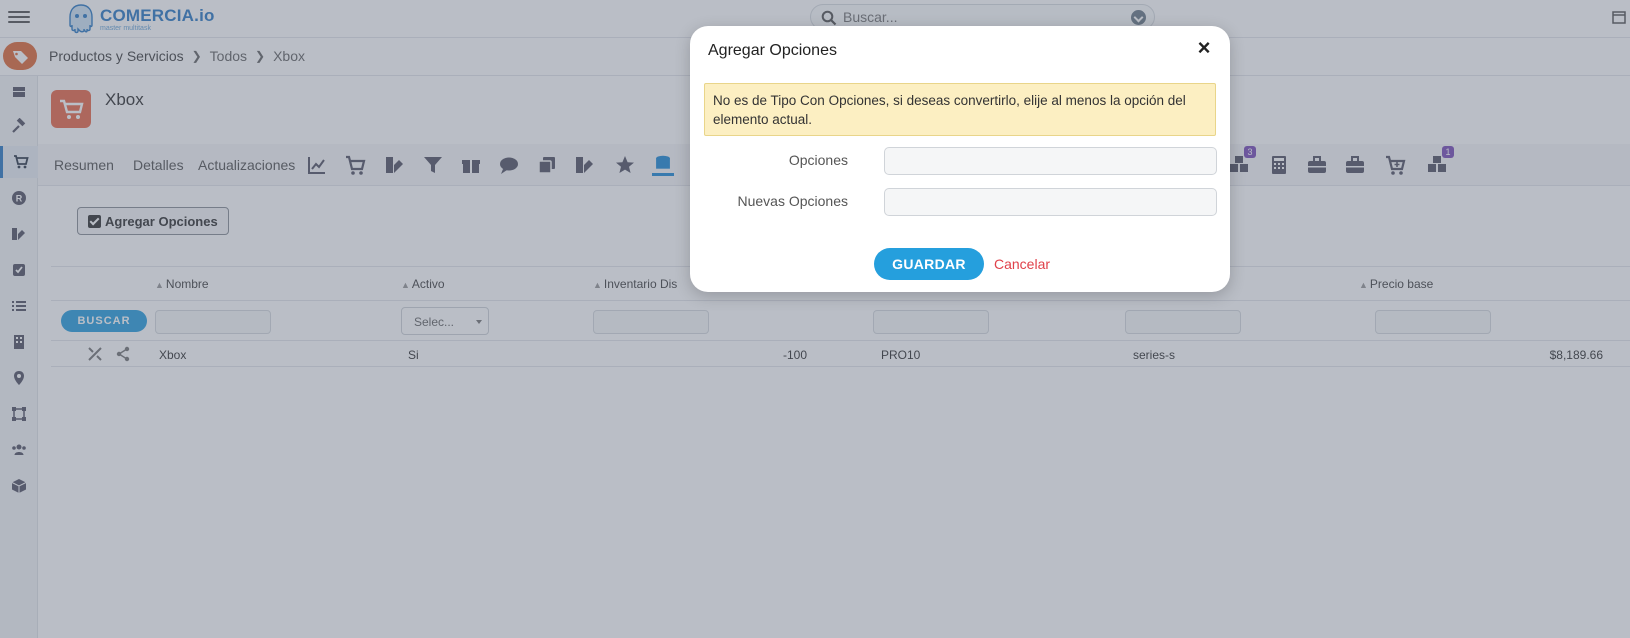 The height and width of the screenshot is (638, 1630). I want to click on nuevas-opciones-field, so click(1050, 202).